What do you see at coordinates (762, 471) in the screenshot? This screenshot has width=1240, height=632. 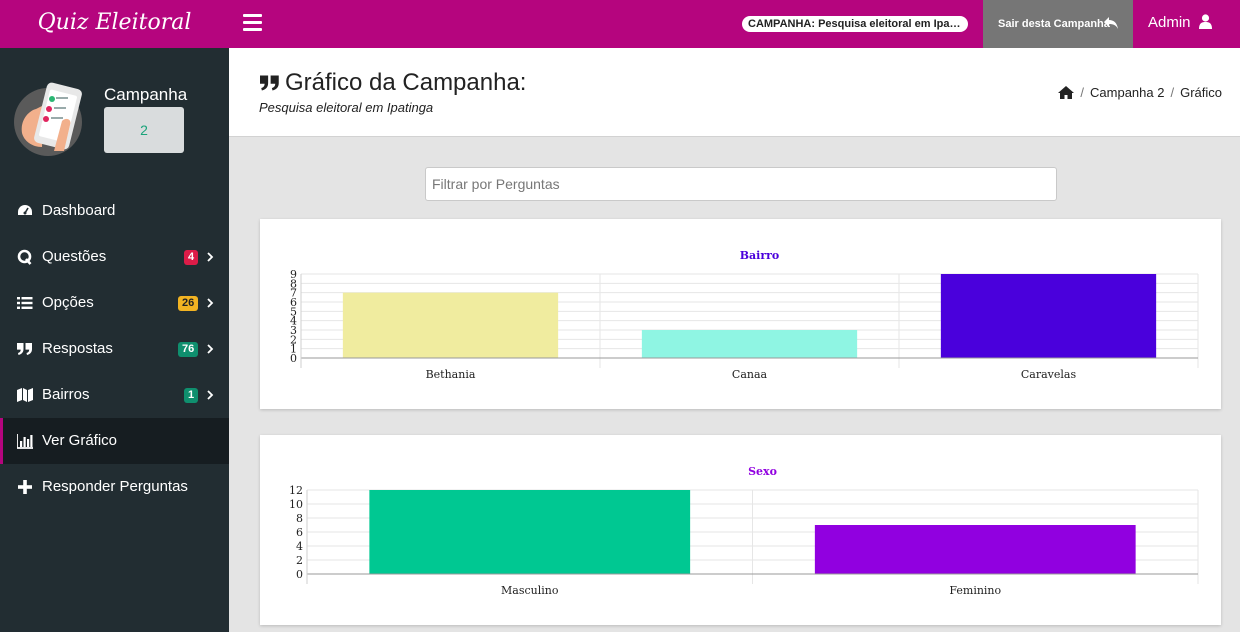 I see `chart-title: Sexo` at bounding box center [762, 471].